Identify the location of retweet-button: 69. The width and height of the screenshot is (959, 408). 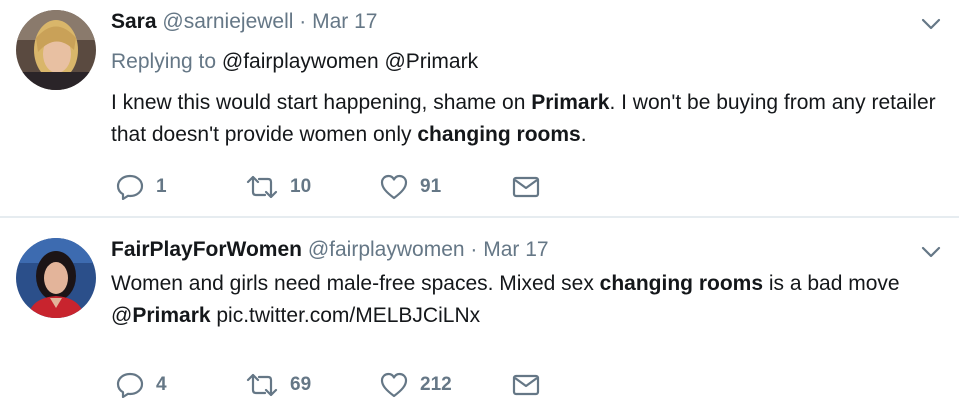
(278, 385).